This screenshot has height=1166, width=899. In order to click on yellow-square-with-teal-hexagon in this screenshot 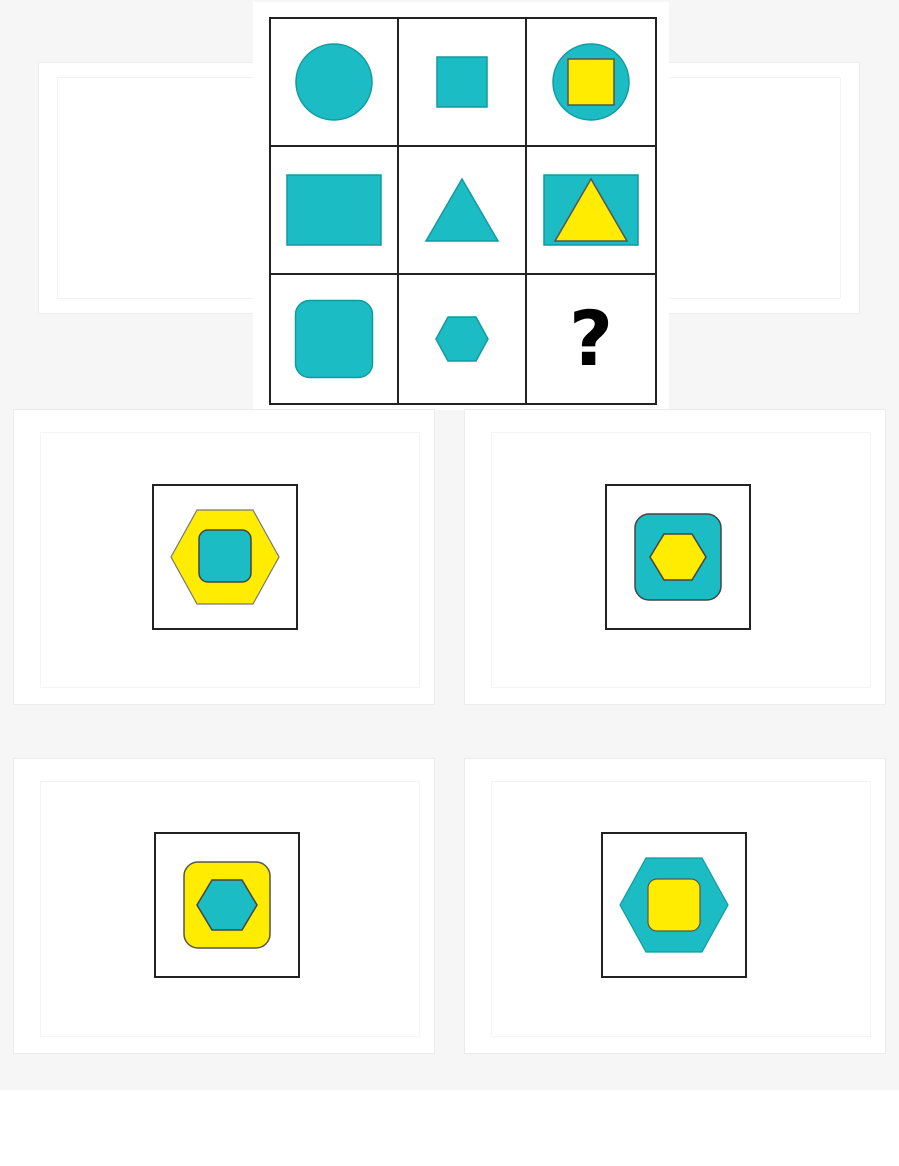, I will do `click(227, 905)`.